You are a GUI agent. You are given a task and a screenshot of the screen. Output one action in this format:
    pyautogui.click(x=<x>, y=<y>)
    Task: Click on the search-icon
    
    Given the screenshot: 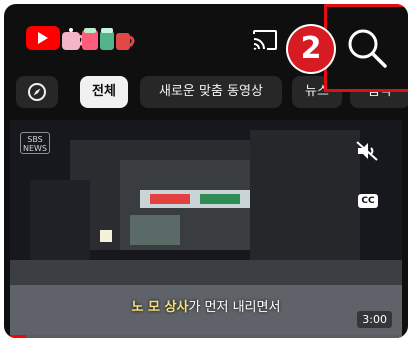 What is the action you would take?
    pyautogui.click(x=367, y=48)
    